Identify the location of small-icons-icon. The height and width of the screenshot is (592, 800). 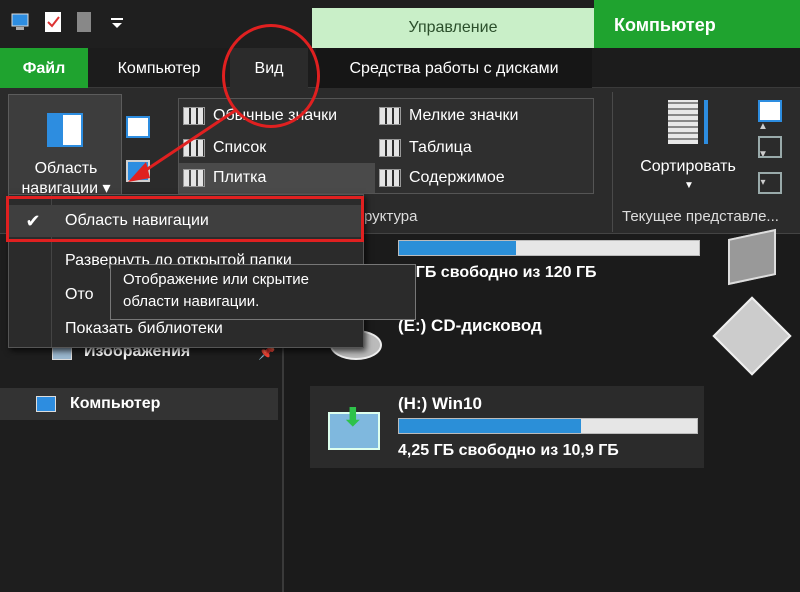
(390, 116).